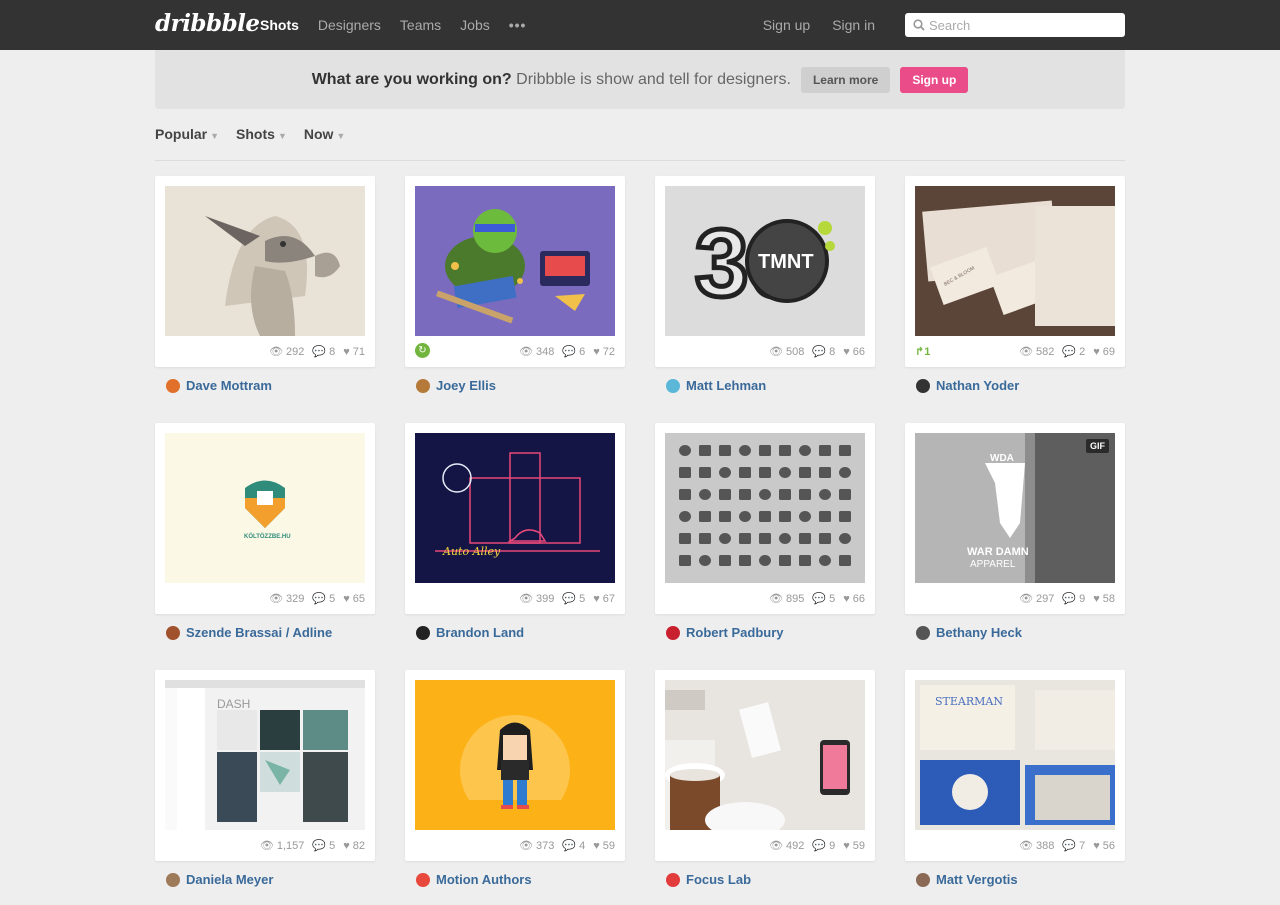  What do you see at coordinates (484, 879) in the screenshot?
I see `author-name: Motion Authors` at bounding box center [484, 879].